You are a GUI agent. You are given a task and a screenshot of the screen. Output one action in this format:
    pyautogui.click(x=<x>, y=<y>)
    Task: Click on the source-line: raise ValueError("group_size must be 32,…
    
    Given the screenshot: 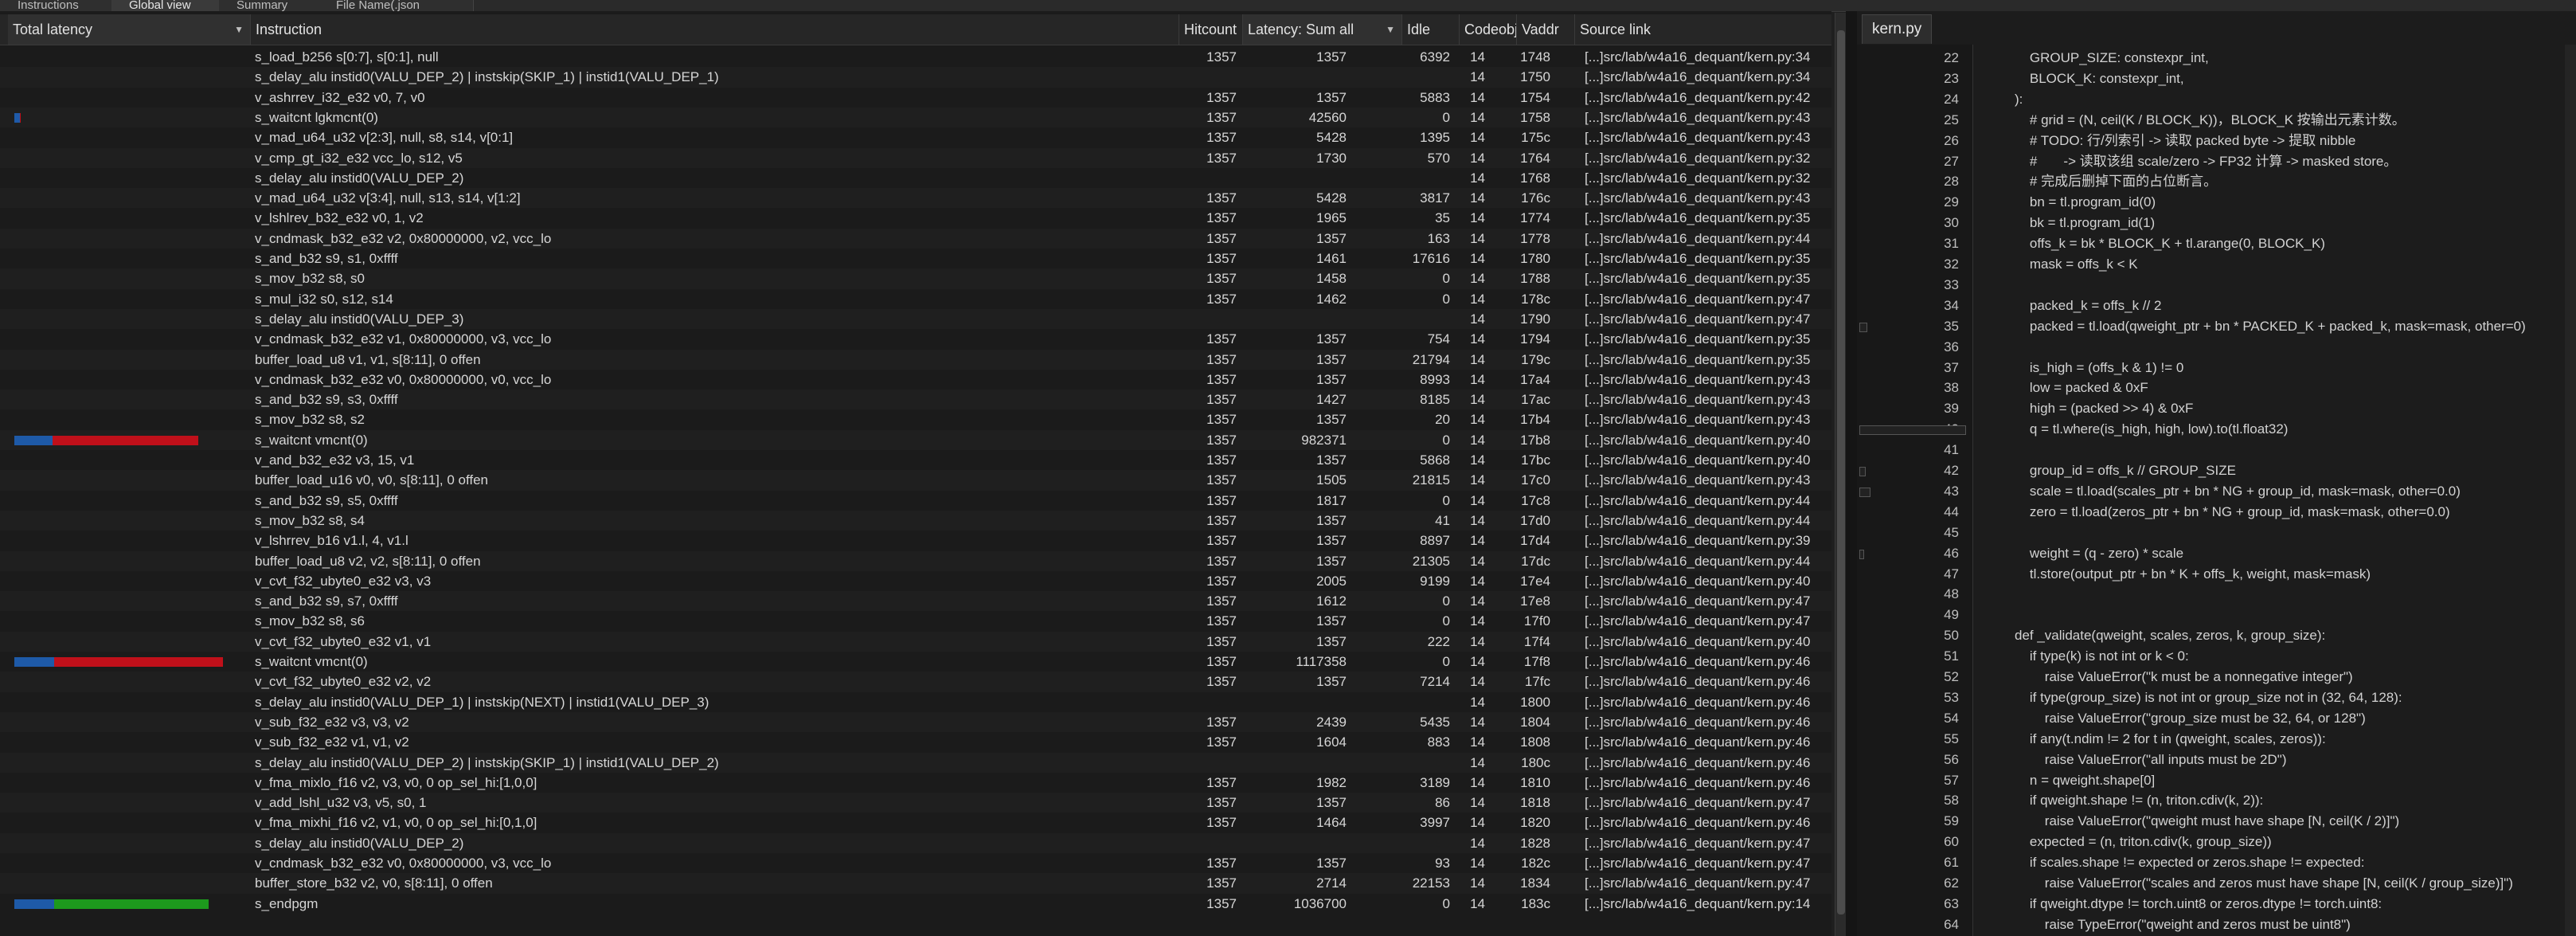 What is the action you would take?
    pyautogui.click(x=2190, y=718)
    